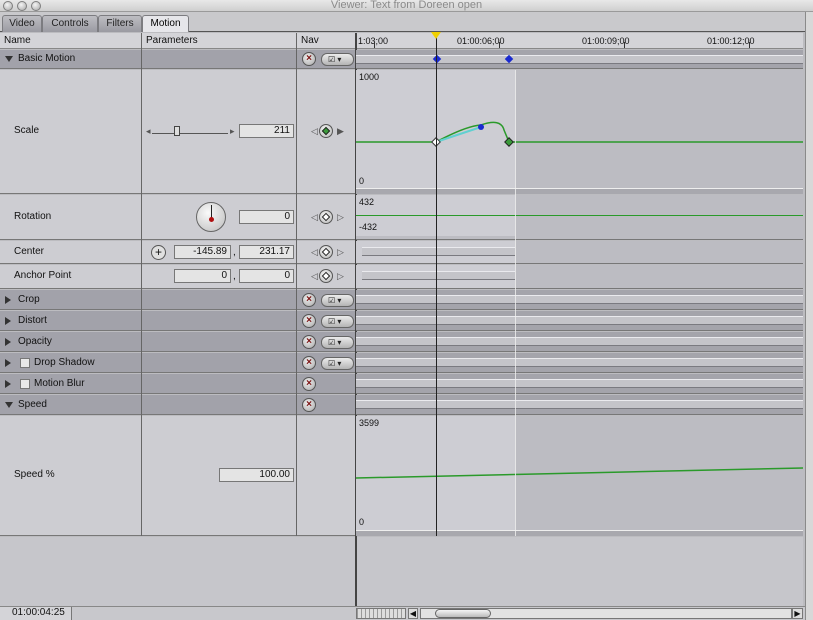  I want to click on center-y-field: 231.17, so click(266, 252).